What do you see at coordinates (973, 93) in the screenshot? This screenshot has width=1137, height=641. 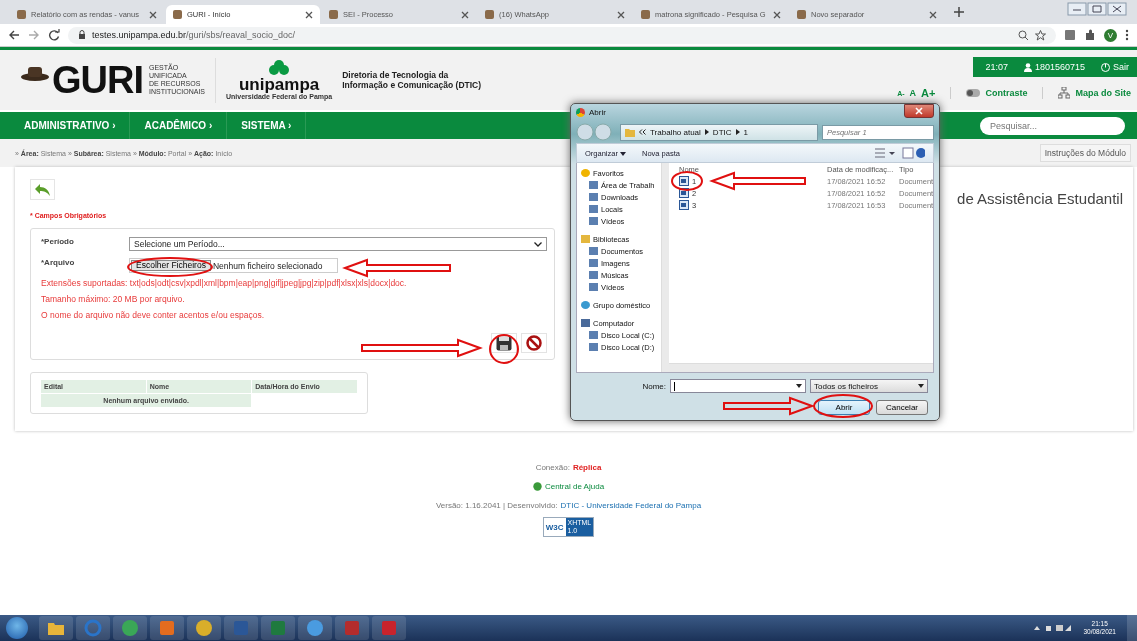 I see `toggle-icon` at bounding box center [973, 93].